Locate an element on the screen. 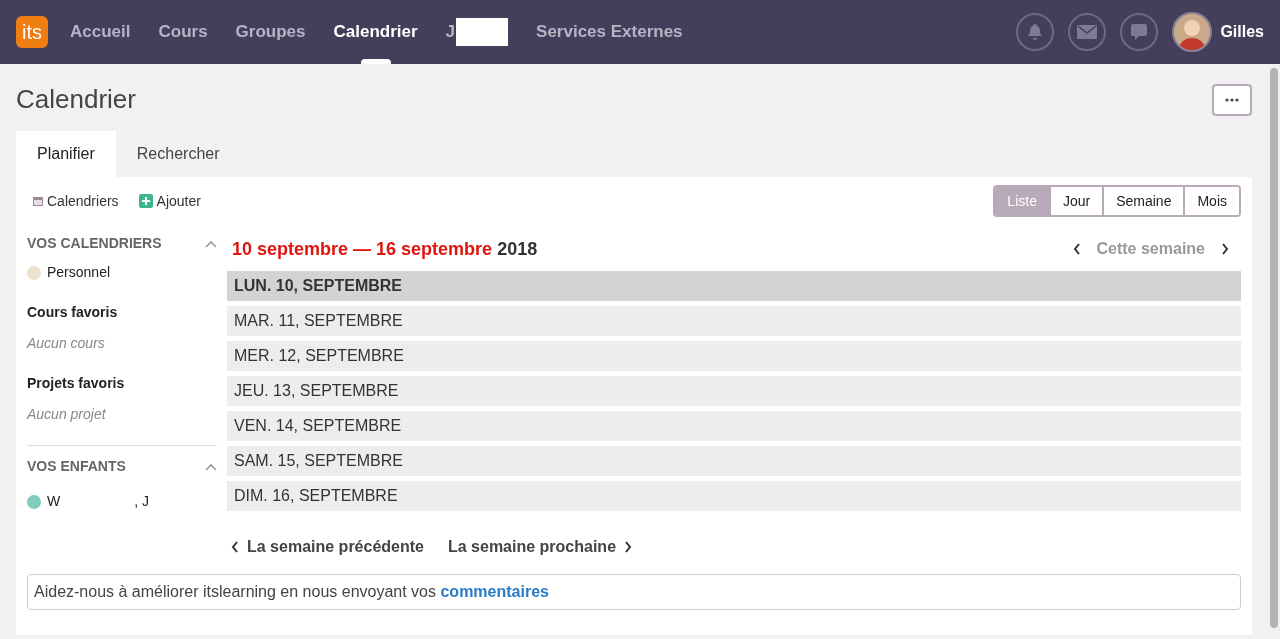  next-week-link: La semaine prochaine is located at coordinates (540, 547).